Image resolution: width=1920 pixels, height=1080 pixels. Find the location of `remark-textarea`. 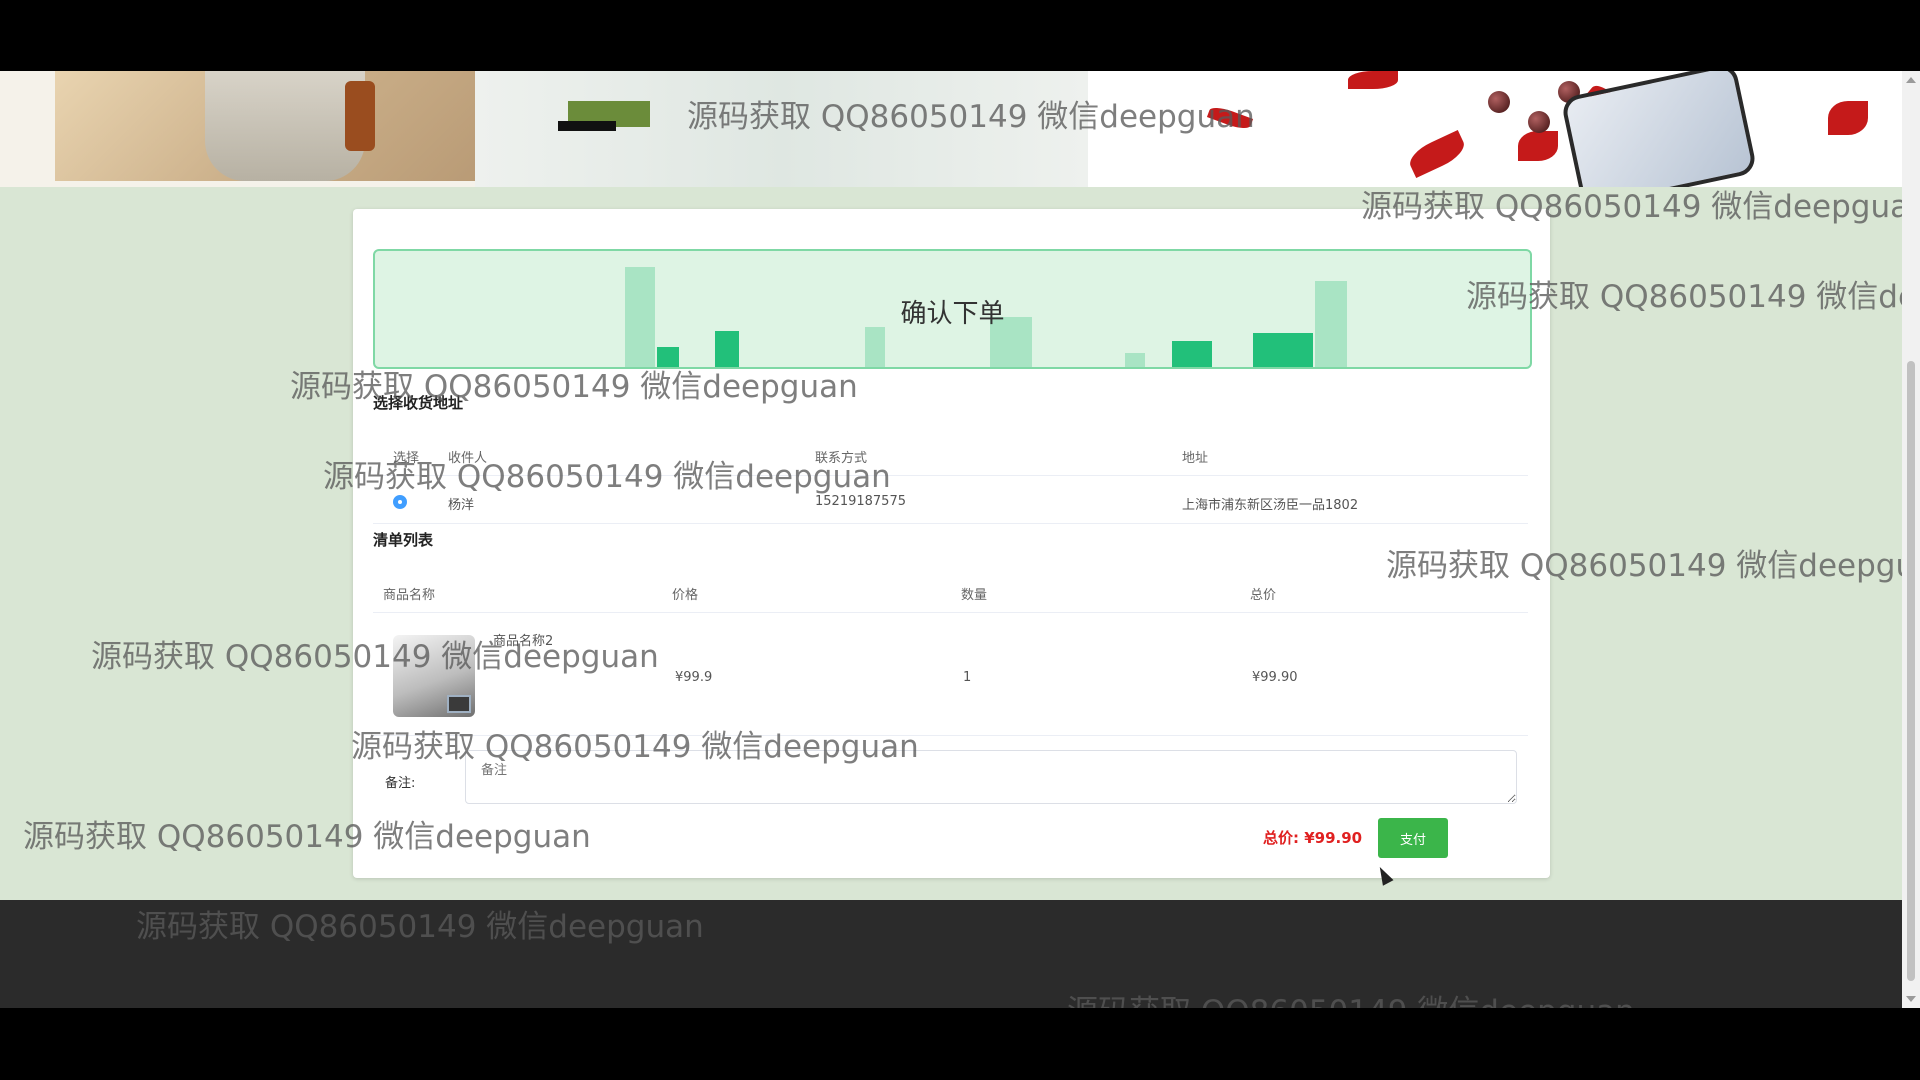

remark-textarea is located at coordinates (991, 777).